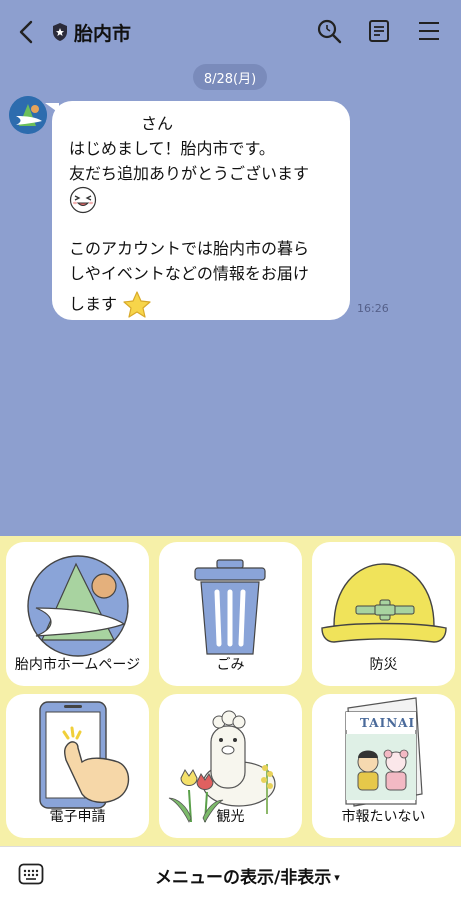 The height and width of the screenshot is (901, 461). I want to click on date-separator: 8/28(月), so click(230, 77).